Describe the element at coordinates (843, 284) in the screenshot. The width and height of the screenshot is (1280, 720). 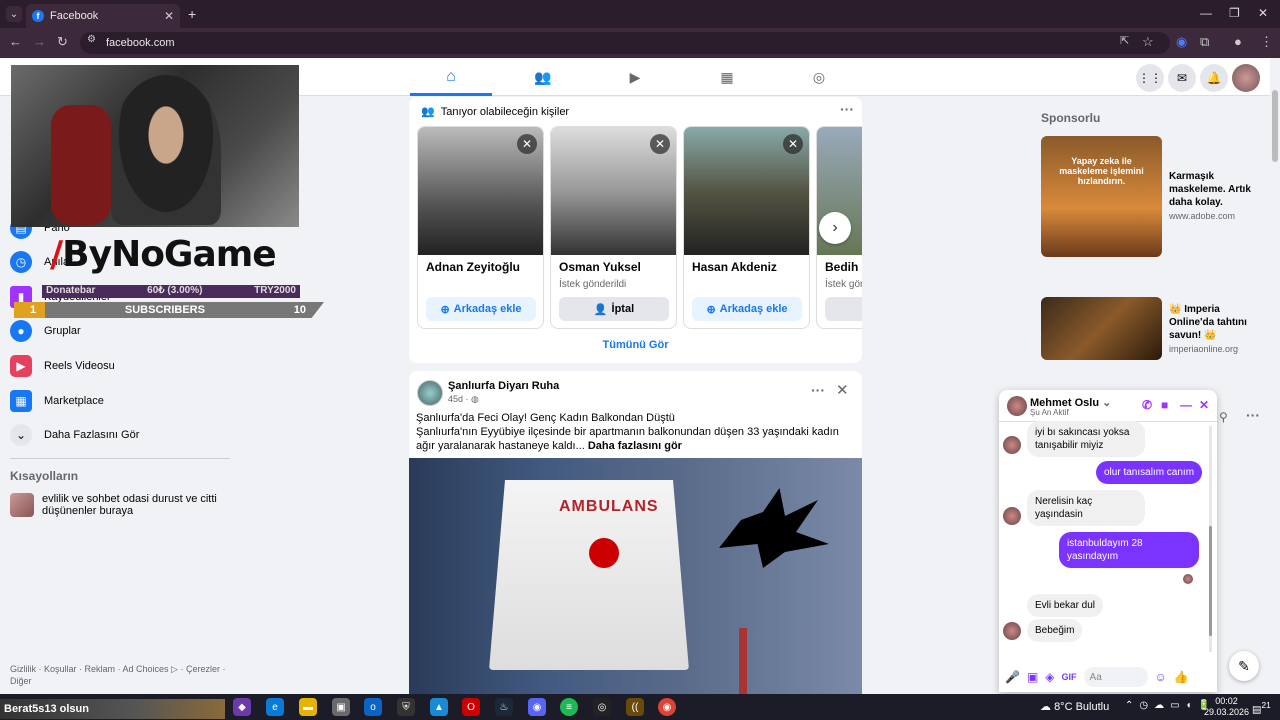
I see `request-status: İstek gön` at that location.